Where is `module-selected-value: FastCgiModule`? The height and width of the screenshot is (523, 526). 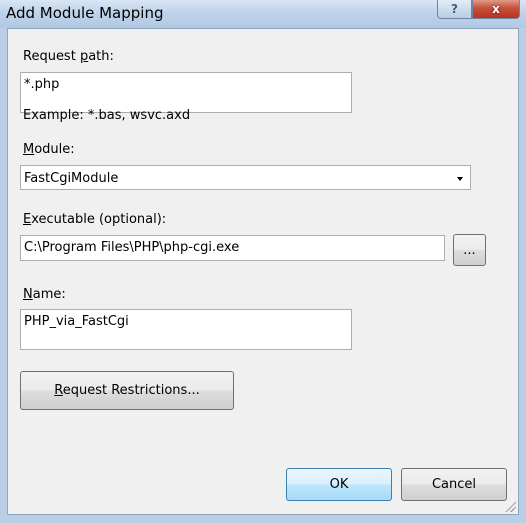
module-selected-value: FastCgiModule is located at coordinates (71, 178).